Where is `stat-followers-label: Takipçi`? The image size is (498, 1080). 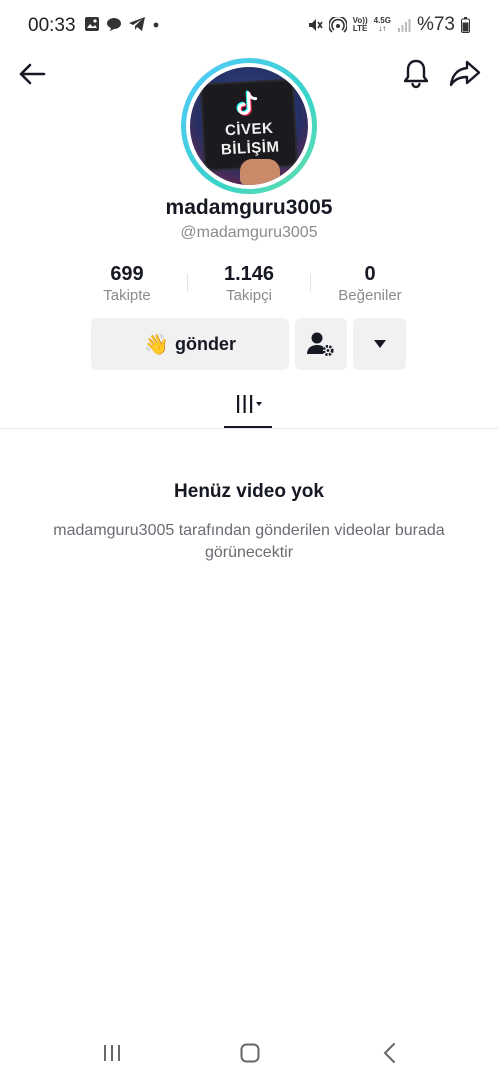
stat-followers-label: Takipçi is located at coordinates (249, 295).